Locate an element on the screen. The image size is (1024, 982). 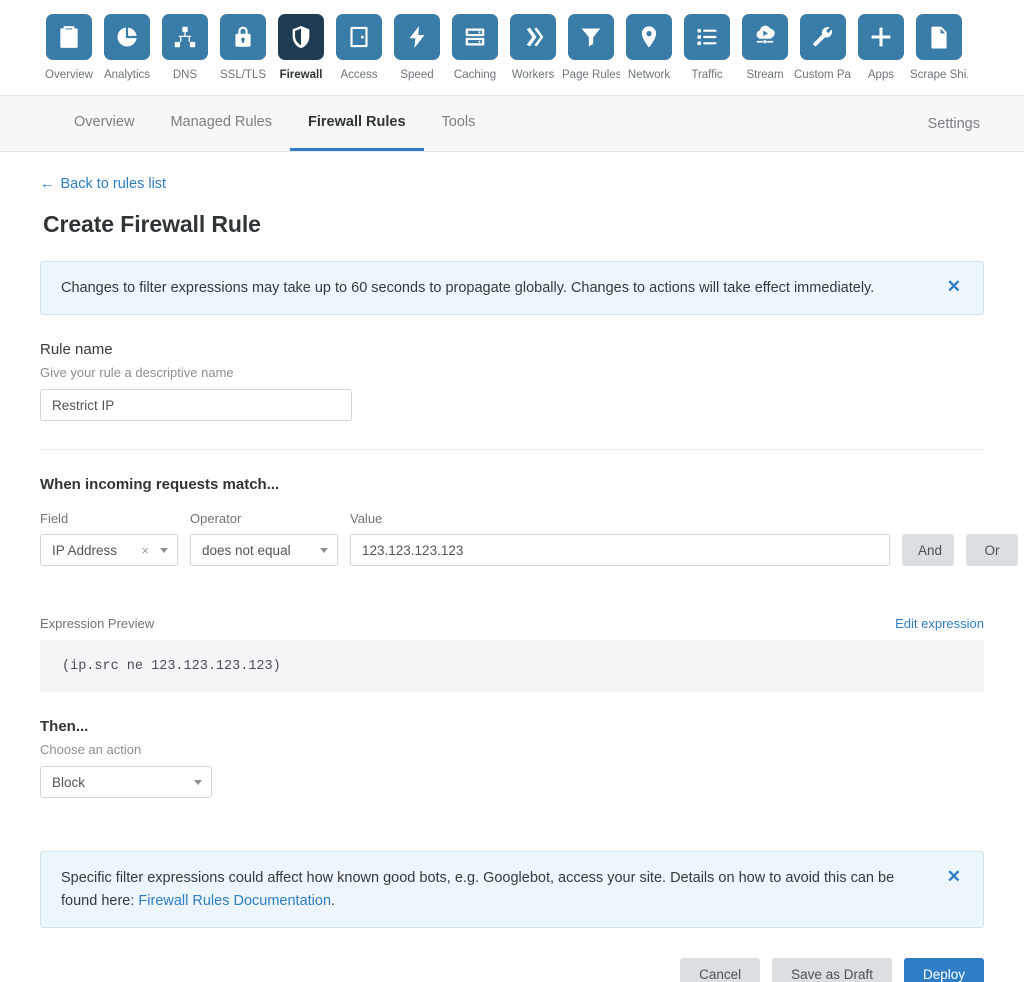
server-icon is located at coordinates (475, 37).